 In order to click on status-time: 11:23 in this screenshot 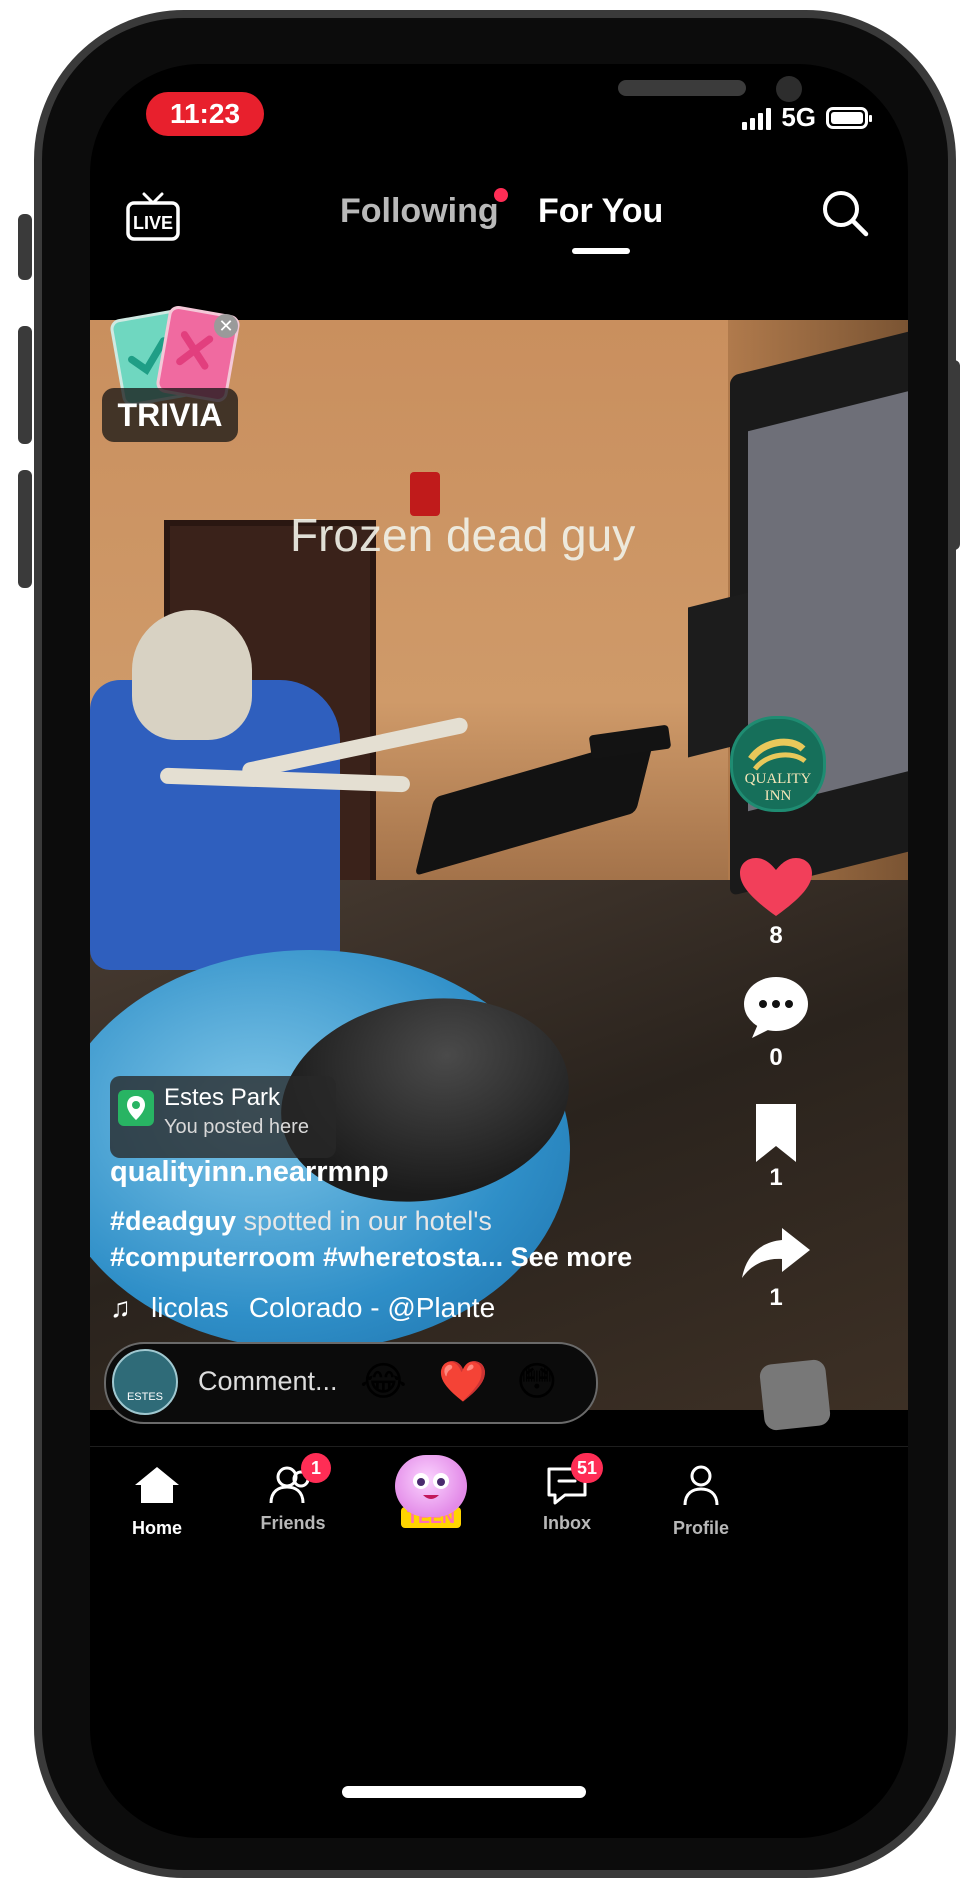, I will do `click(205, 114)`.